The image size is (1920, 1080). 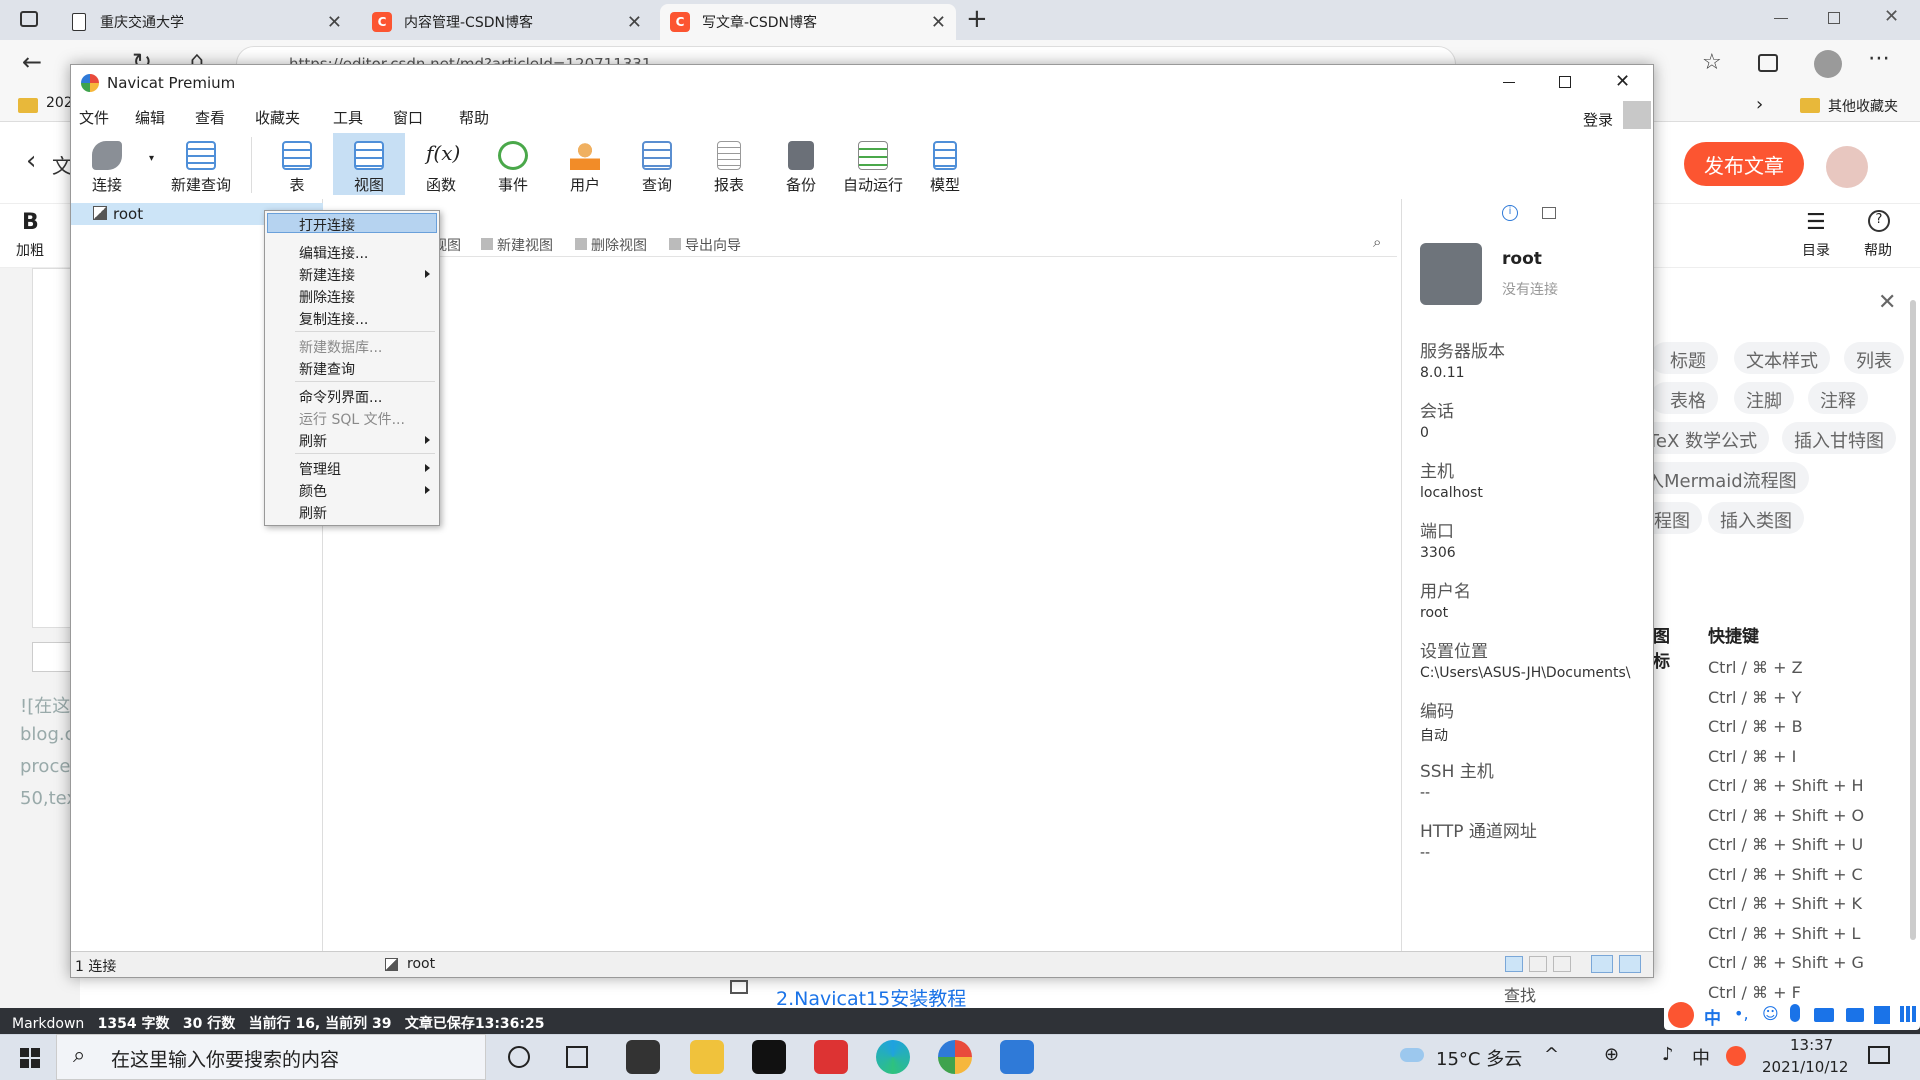 I want to click on help-pill: 文本样式, so click(x=1782, y=358).